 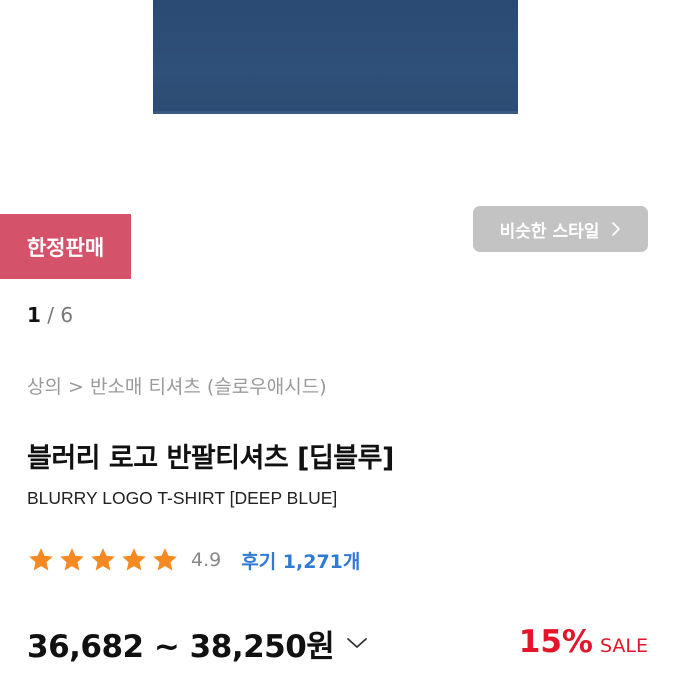 I want to click on limited-sale-badge: 한정판매, so click(x=65, y=246).